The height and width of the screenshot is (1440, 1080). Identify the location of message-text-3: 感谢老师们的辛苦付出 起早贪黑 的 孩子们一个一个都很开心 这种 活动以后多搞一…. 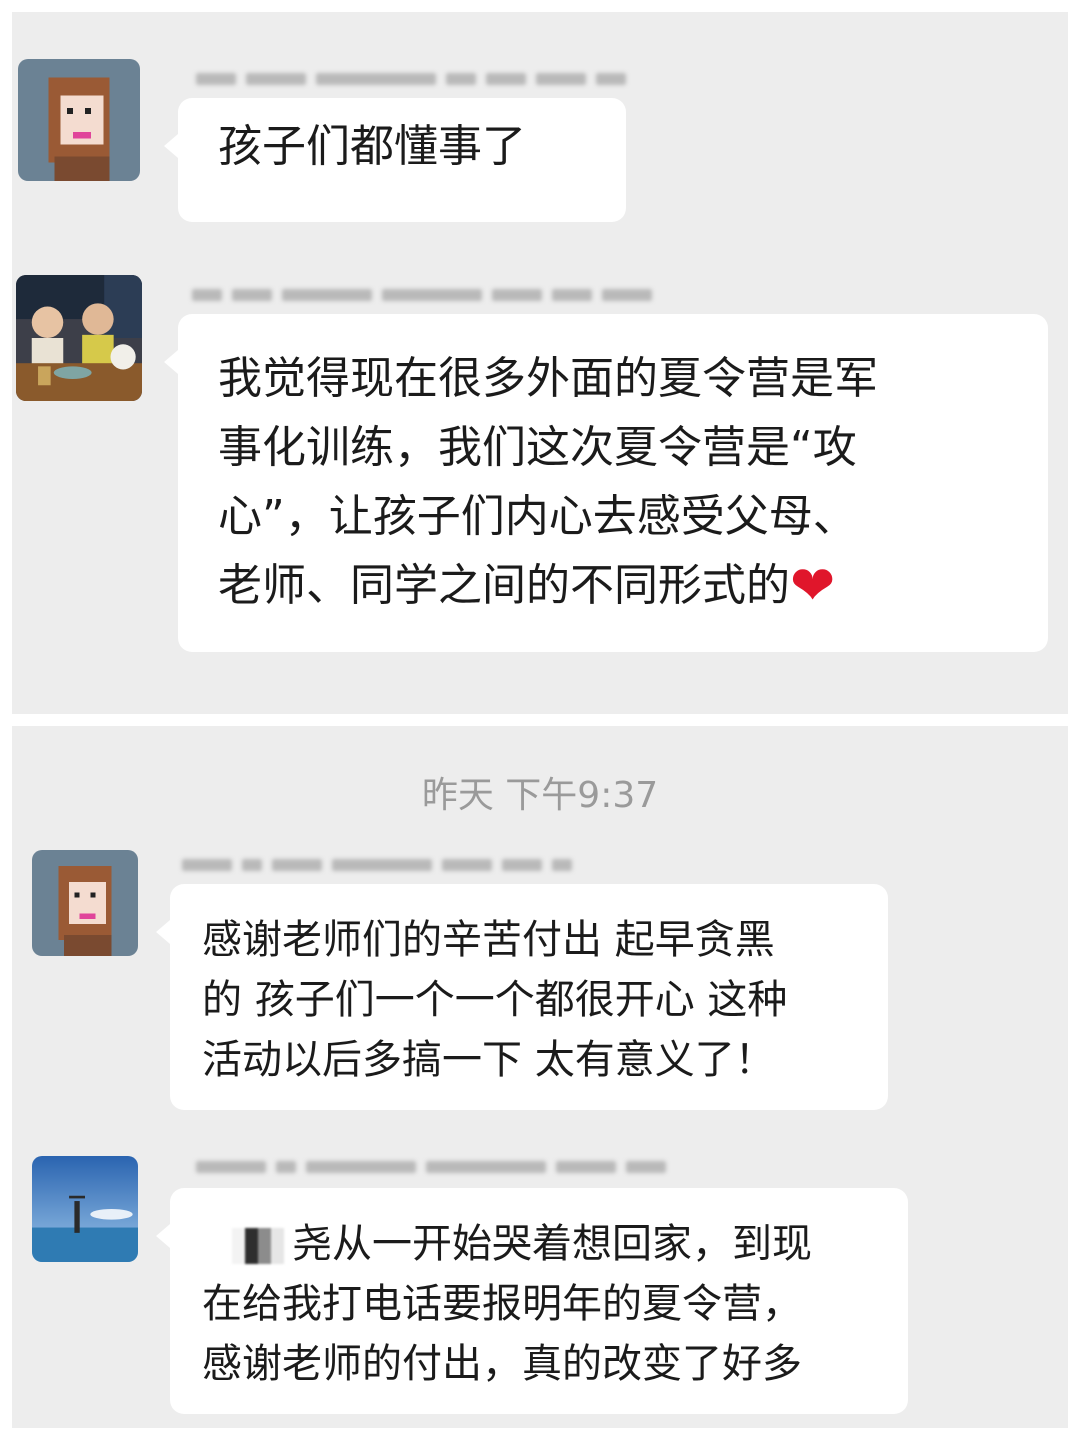
(495, 1000).